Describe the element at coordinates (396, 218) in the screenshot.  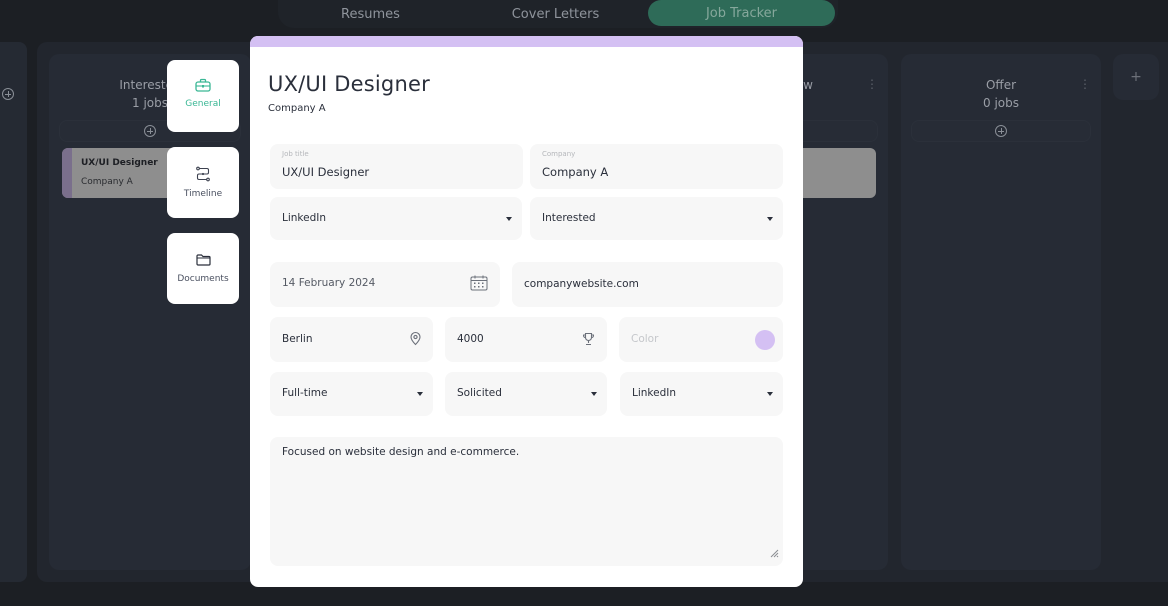
I see `source-select: LinkedIn` at that location.